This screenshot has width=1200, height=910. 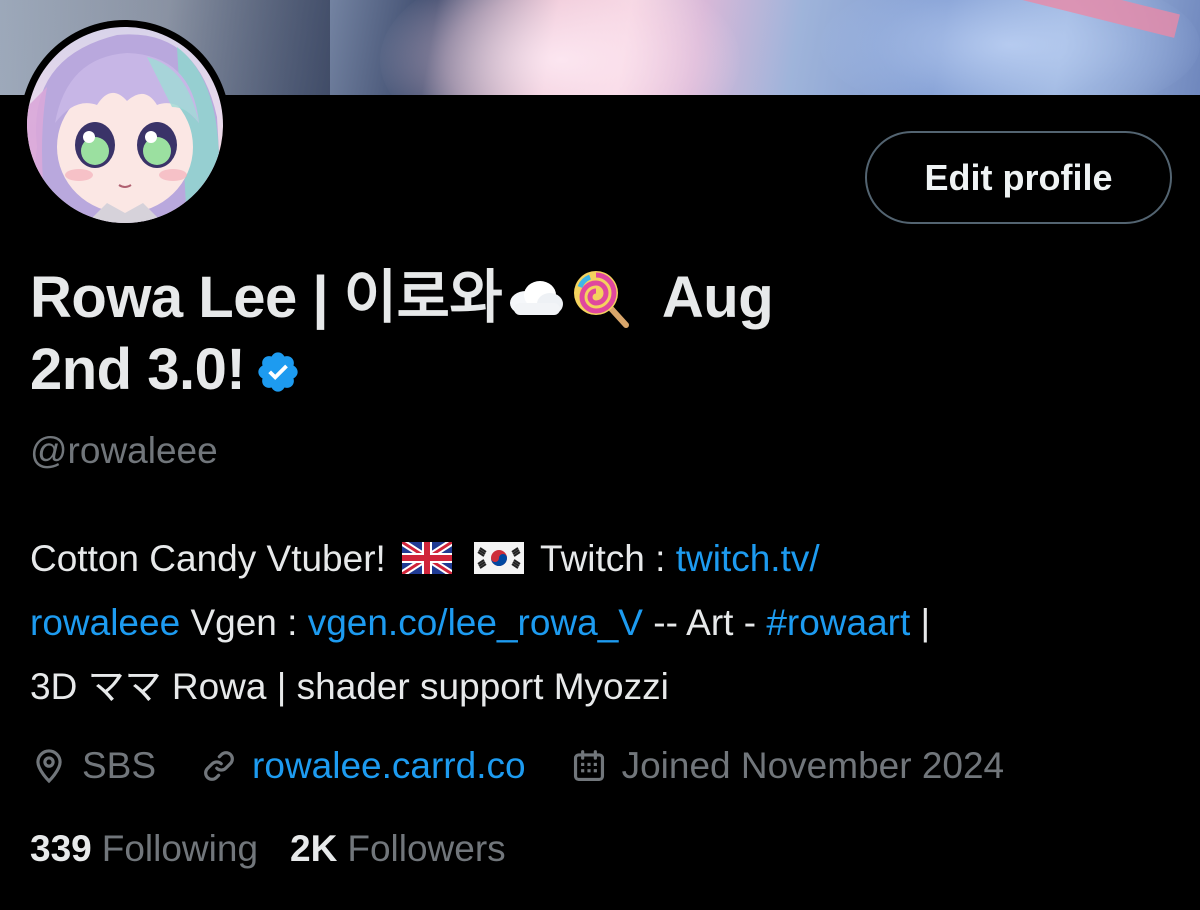 I want to click on following-label: Following, so click(x=180, y=848).